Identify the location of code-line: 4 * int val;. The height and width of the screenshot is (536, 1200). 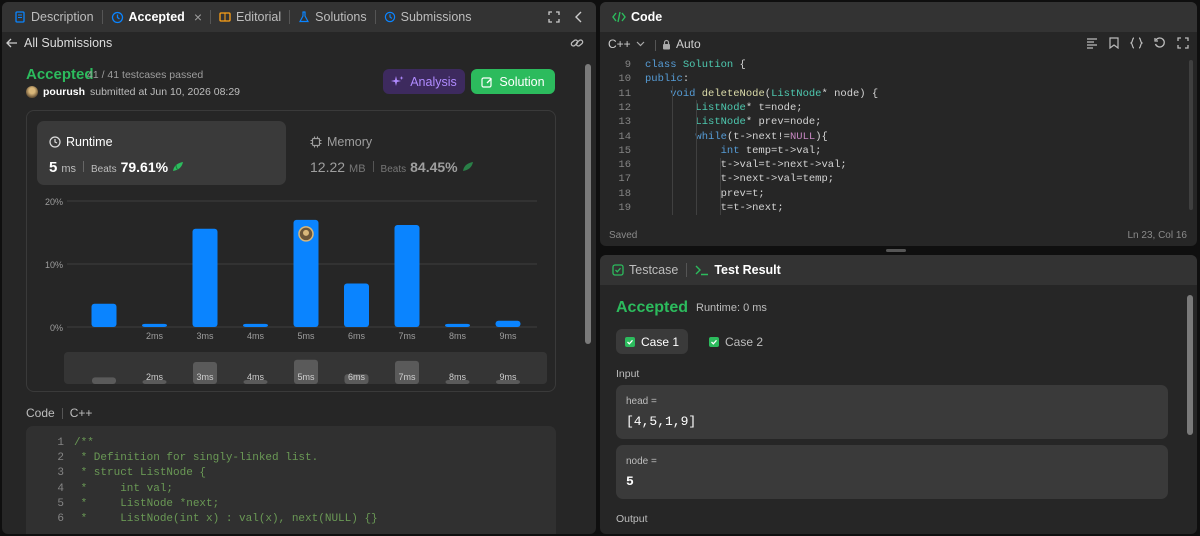
(291, 489).